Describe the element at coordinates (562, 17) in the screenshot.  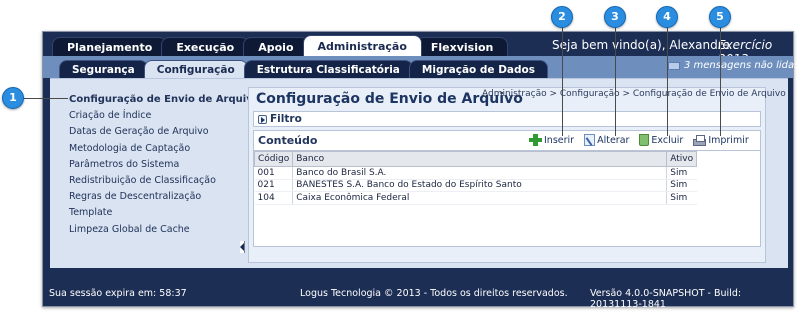
I see `callout-2-badge: 2` at that location.